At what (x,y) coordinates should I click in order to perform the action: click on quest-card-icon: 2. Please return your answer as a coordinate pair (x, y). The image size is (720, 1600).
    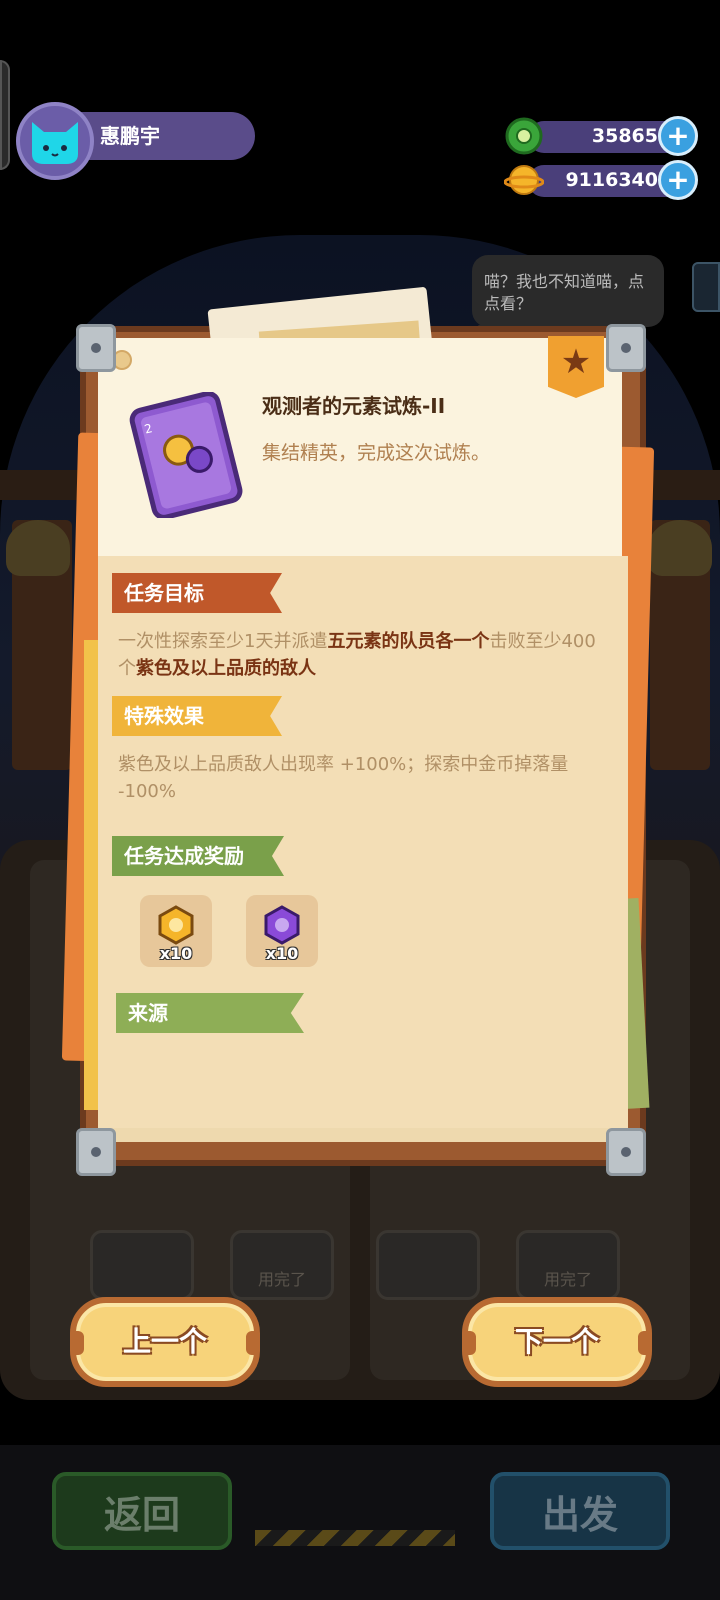
    Looking at the image, I should click on (186, 455).